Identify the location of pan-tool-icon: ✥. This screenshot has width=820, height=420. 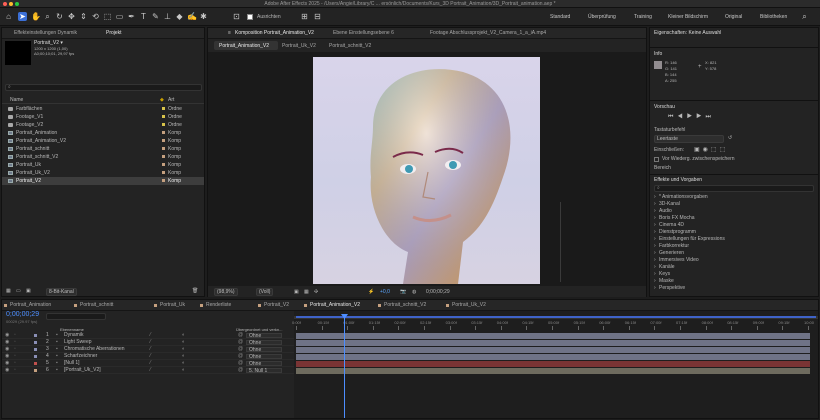
(71, 16).